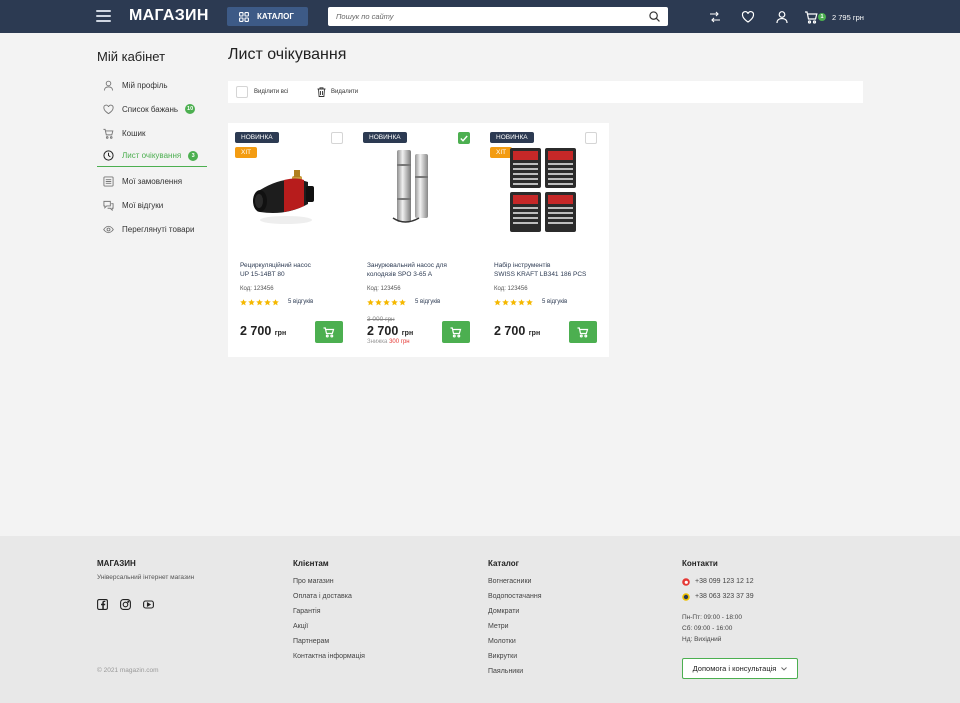 This screenshot has height=703, width=960. Describe the element at coordinates (329, 656) in the screenshot. I see `footer-link: Контактна інформація` at that location.